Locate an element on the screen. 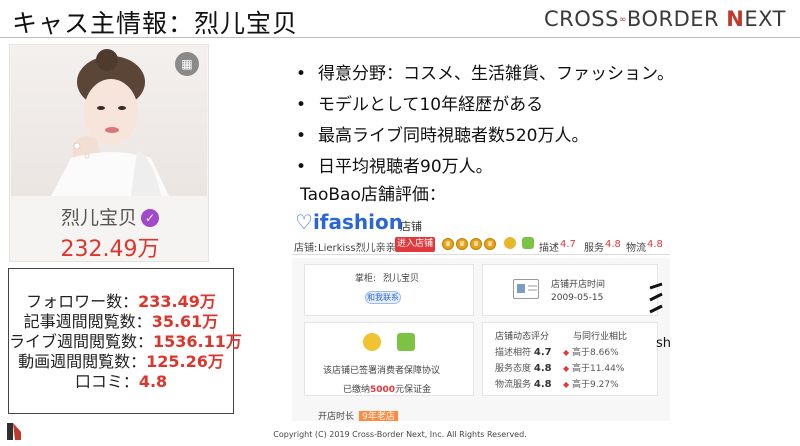 This screenshot has height=446, width=800. score-compare: ◆ 高于11.44% is located at coordinates (593, 367).